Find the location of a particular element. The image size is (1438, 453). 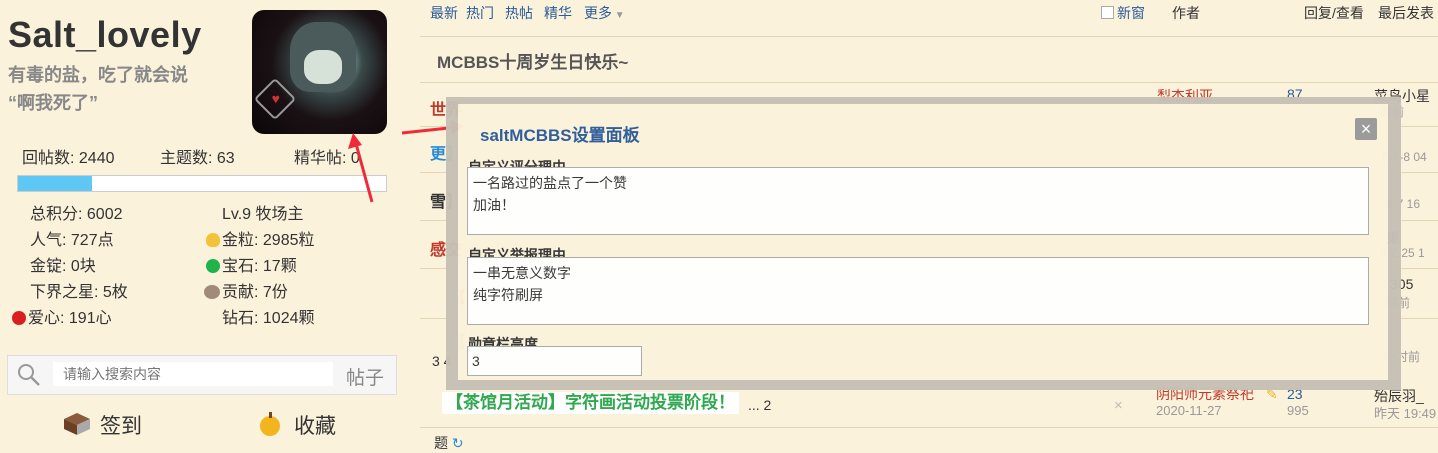

thread-date: 2020-11-27 is located at coordinates (1189, 410).